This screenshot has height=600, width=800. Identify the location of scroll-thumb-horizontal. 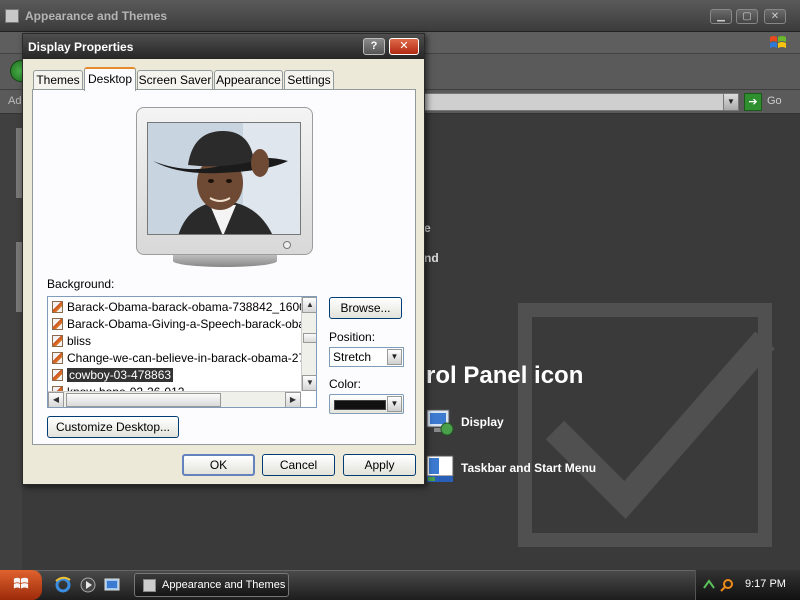
(143, 400).